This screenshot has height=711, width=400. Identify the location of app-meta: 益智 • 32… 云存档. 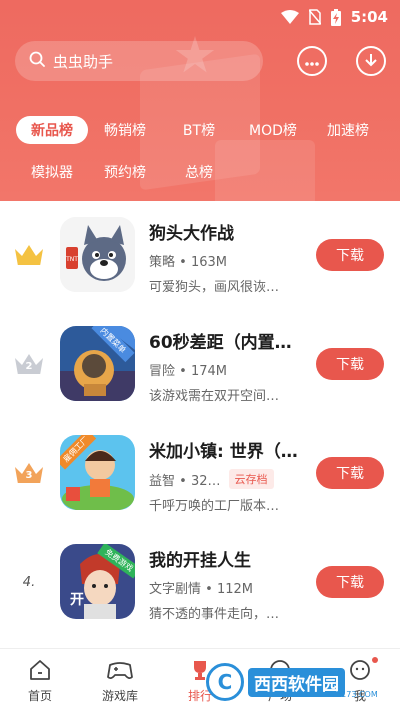
(224, 479).